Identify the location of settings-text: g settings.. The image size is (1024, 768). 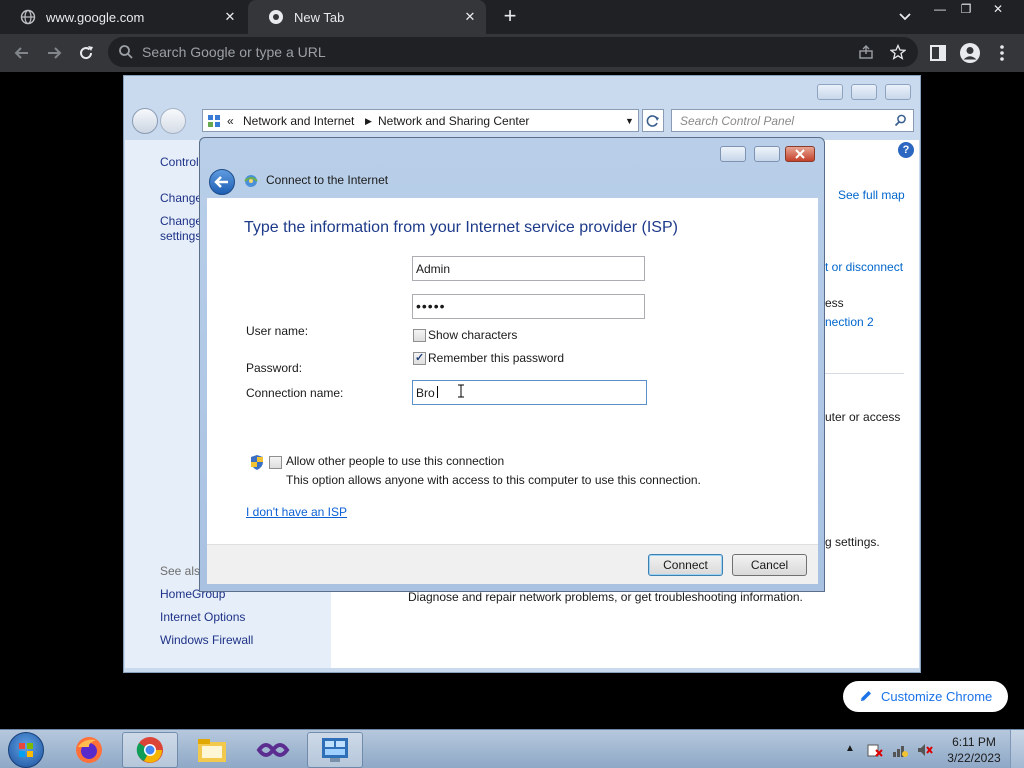
(852, 542).